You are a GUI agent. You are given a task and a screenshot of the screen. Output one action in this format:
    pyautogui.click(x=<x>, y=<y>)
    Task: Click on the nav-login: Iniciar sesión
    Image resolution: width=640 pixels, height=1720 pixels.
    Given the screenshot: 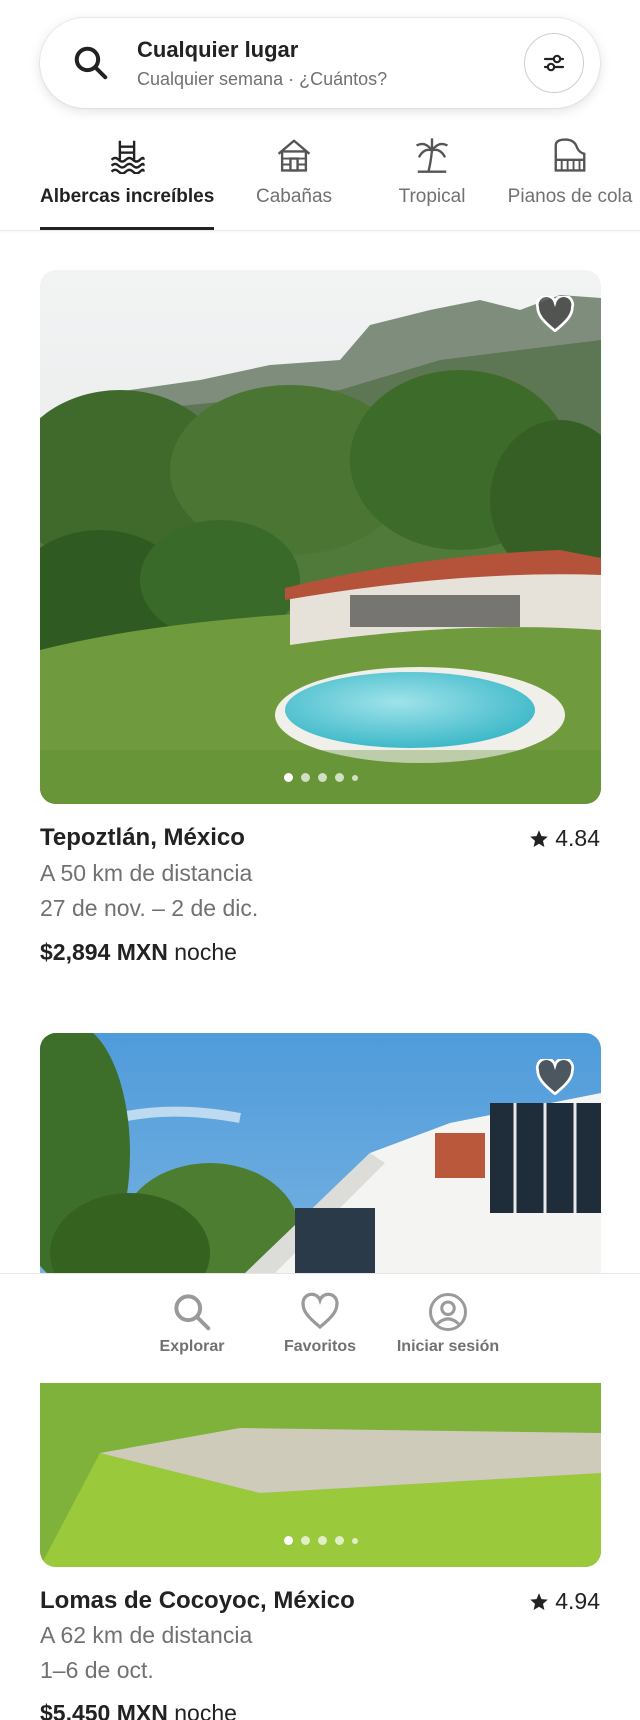 What is the action you would take?
    pyautogui.click(x=448, y=1324)
    